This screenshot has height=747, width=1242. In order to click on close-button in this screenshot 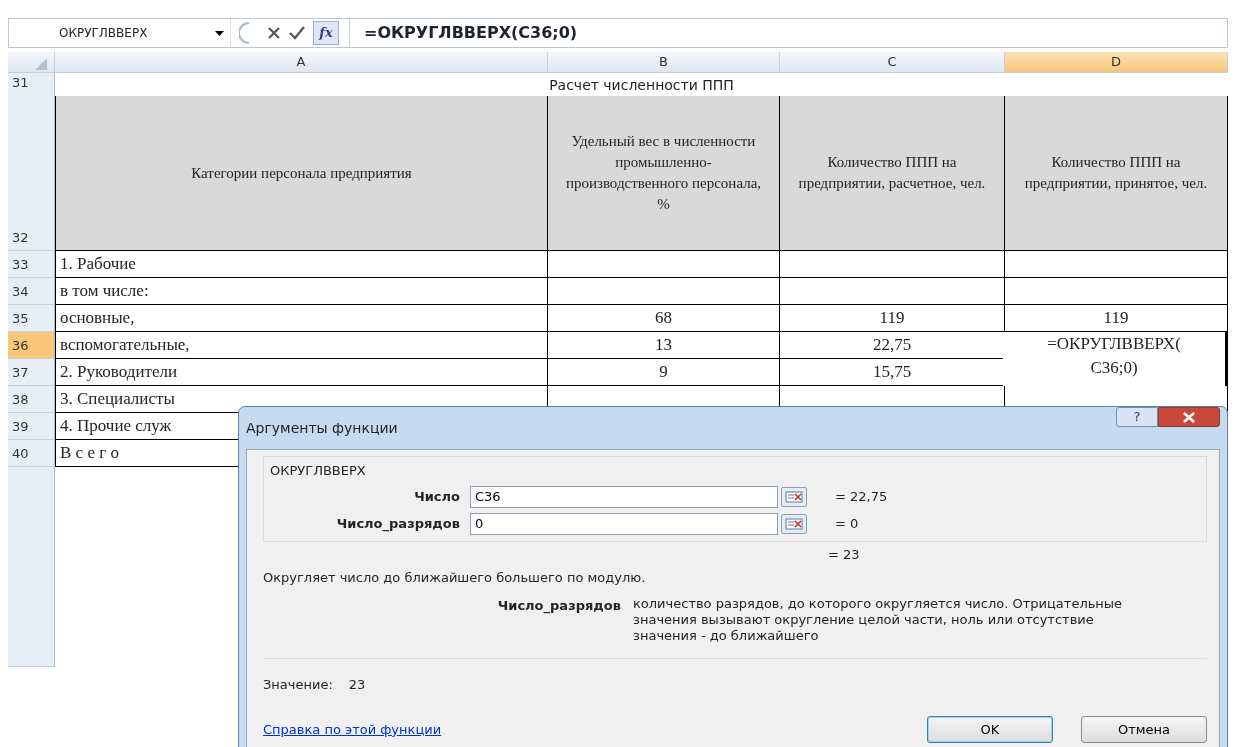, I will do `click(1189, 417)`.